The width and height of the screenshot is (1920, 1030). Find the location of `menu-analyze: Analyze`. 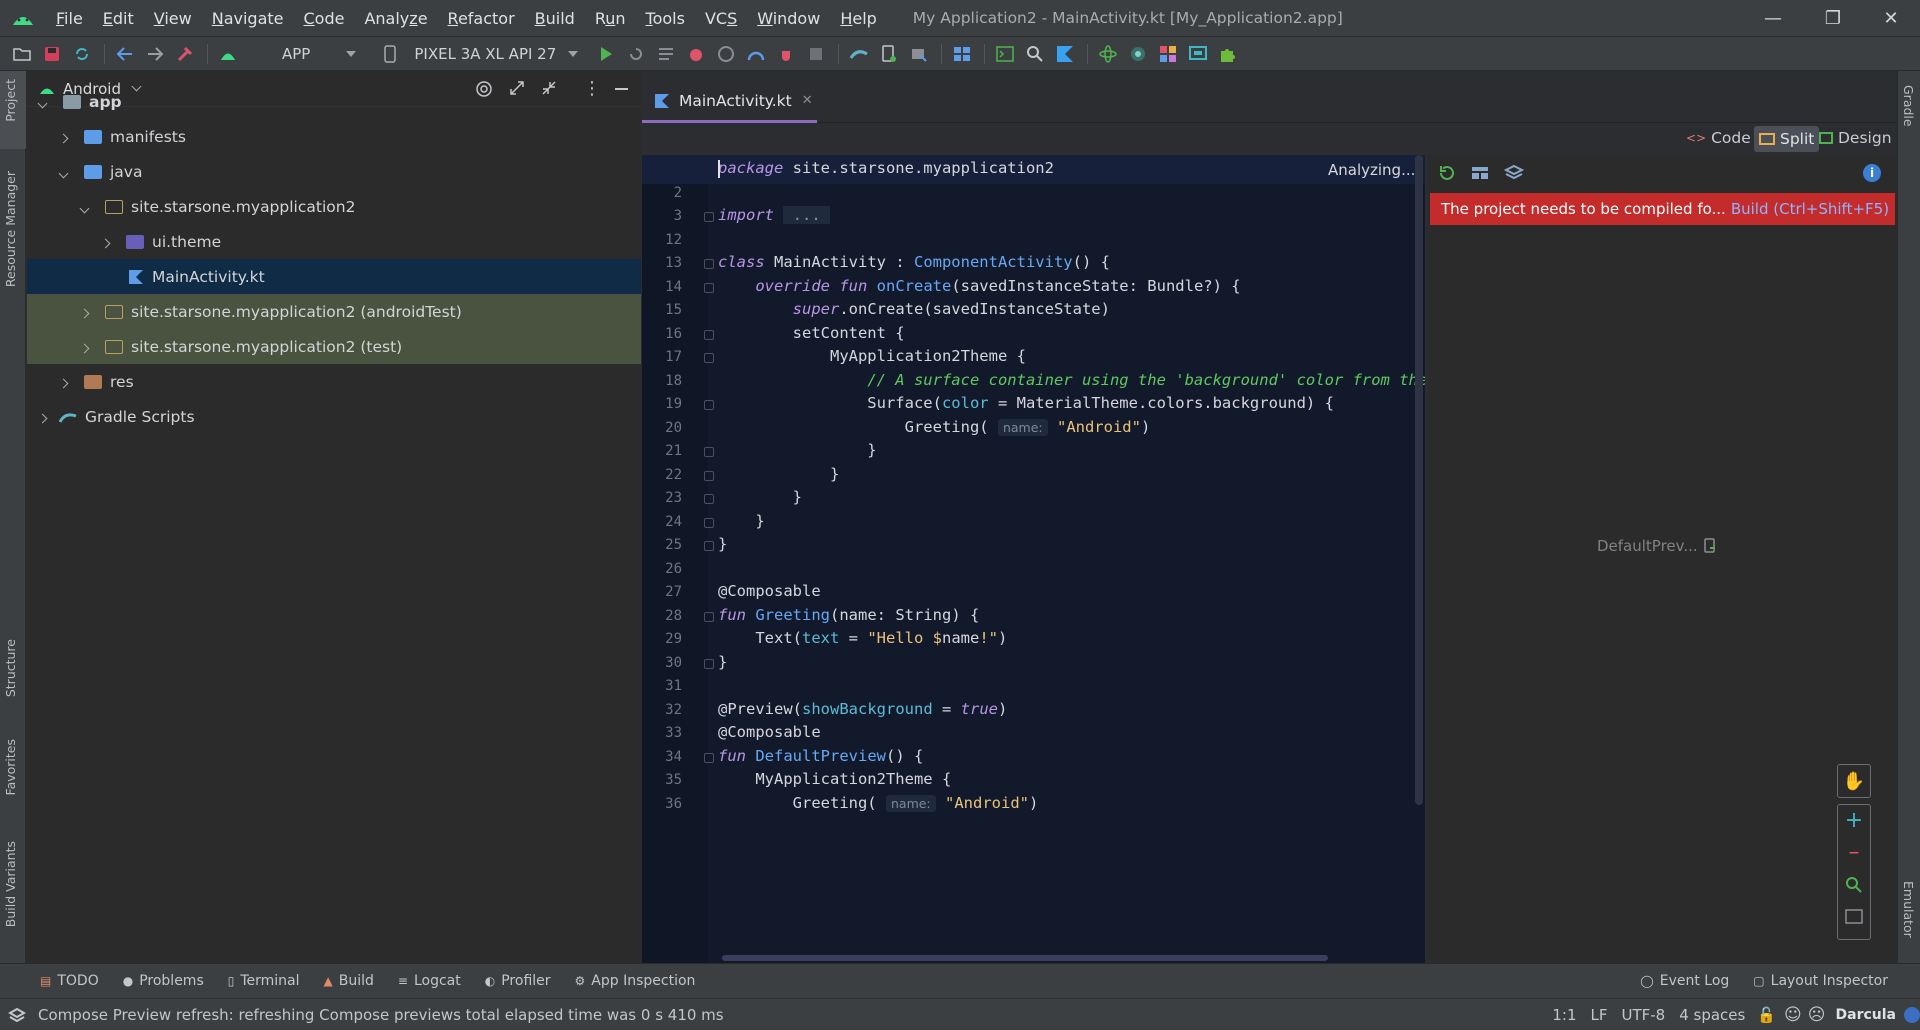

menu-analyze: Analyze is located at coordinates (395, 18).